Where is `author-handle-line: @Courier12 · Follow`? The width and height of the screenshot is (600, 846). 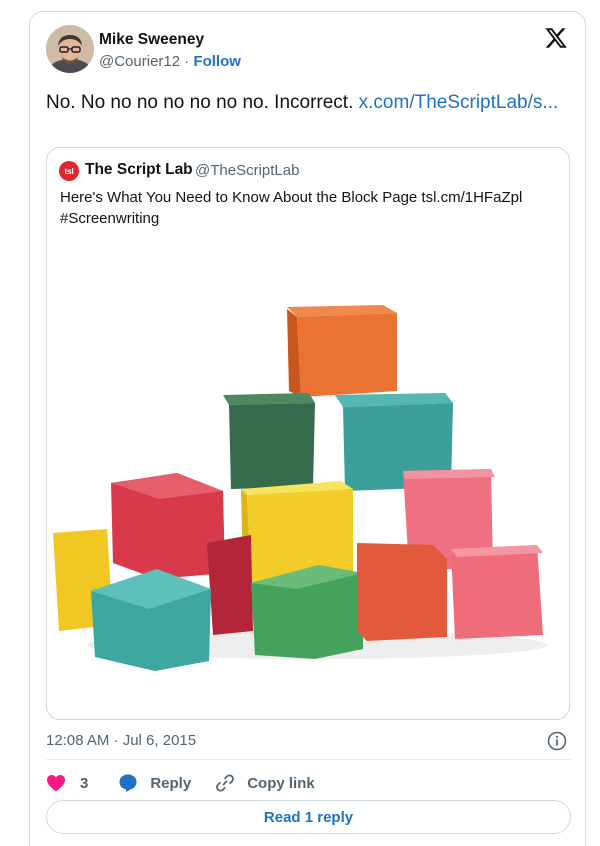 author-handle-line: @Courier12 · Follow is located at coordinates (170, 61).